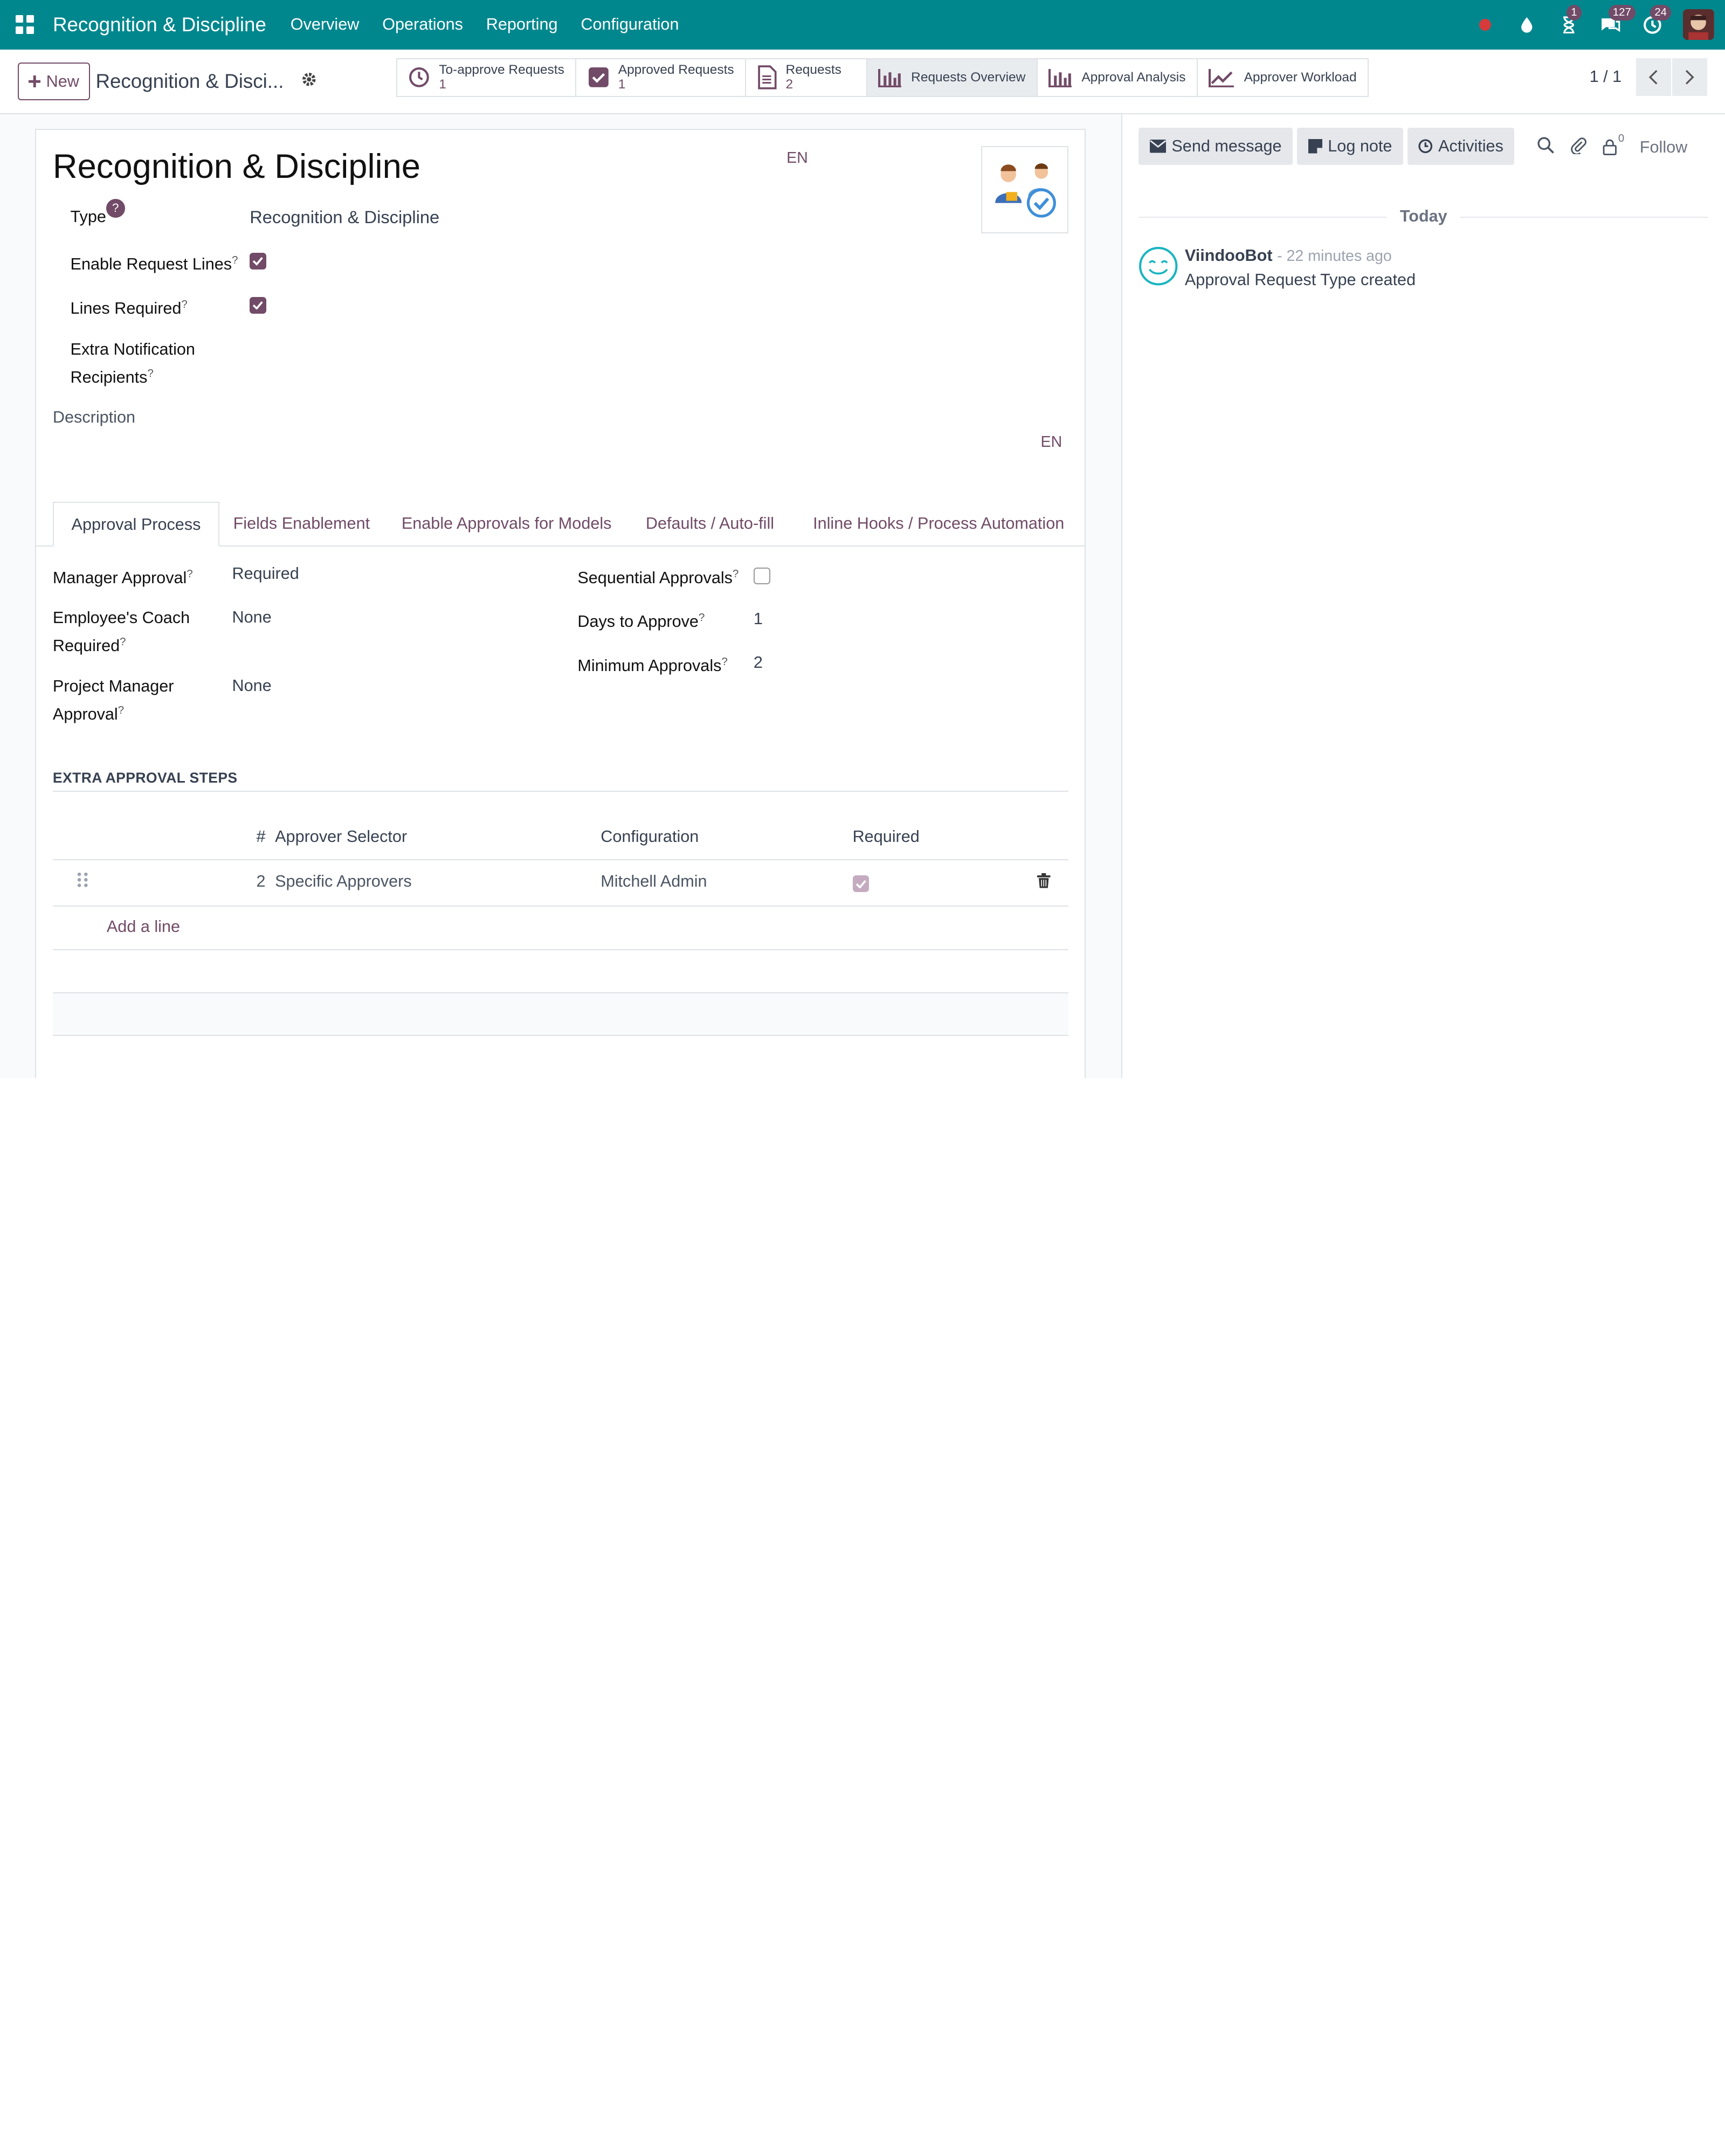 The height and width of the screenshot is (2156, 1725). What do you see at coordinates (1283, 77) in the screenshot?
I see `smart-button-approver-workload: Approver Workload` at bounding box center [1283, 77].